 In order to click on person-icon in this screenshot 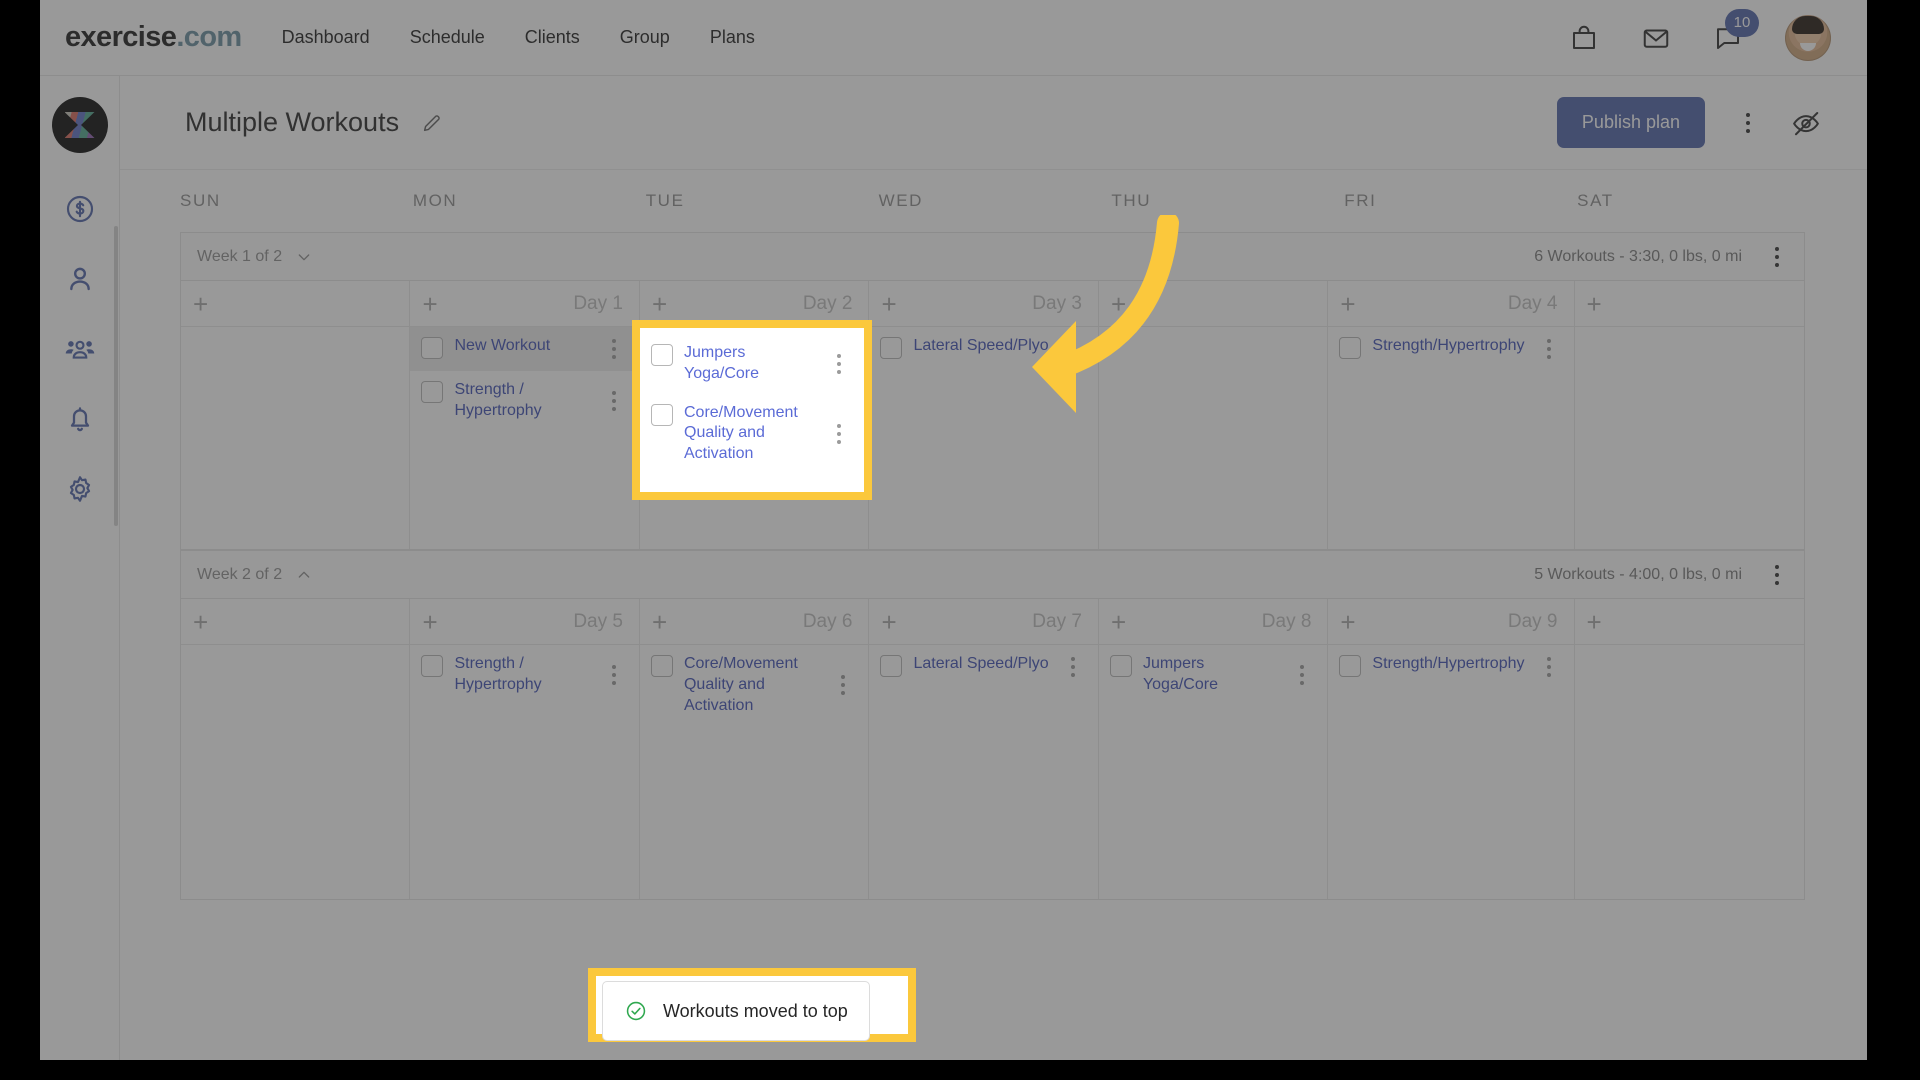, I will do `click(80, 279)`.